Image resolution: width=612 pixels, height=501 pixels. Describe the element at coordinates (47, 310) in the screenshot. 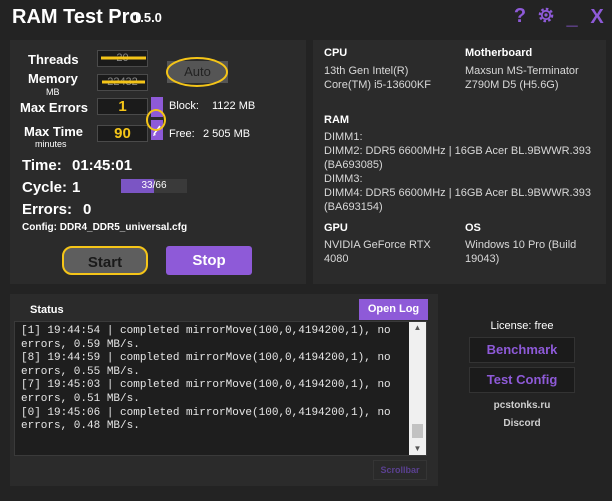

I see `tab-status: Status` at that location.